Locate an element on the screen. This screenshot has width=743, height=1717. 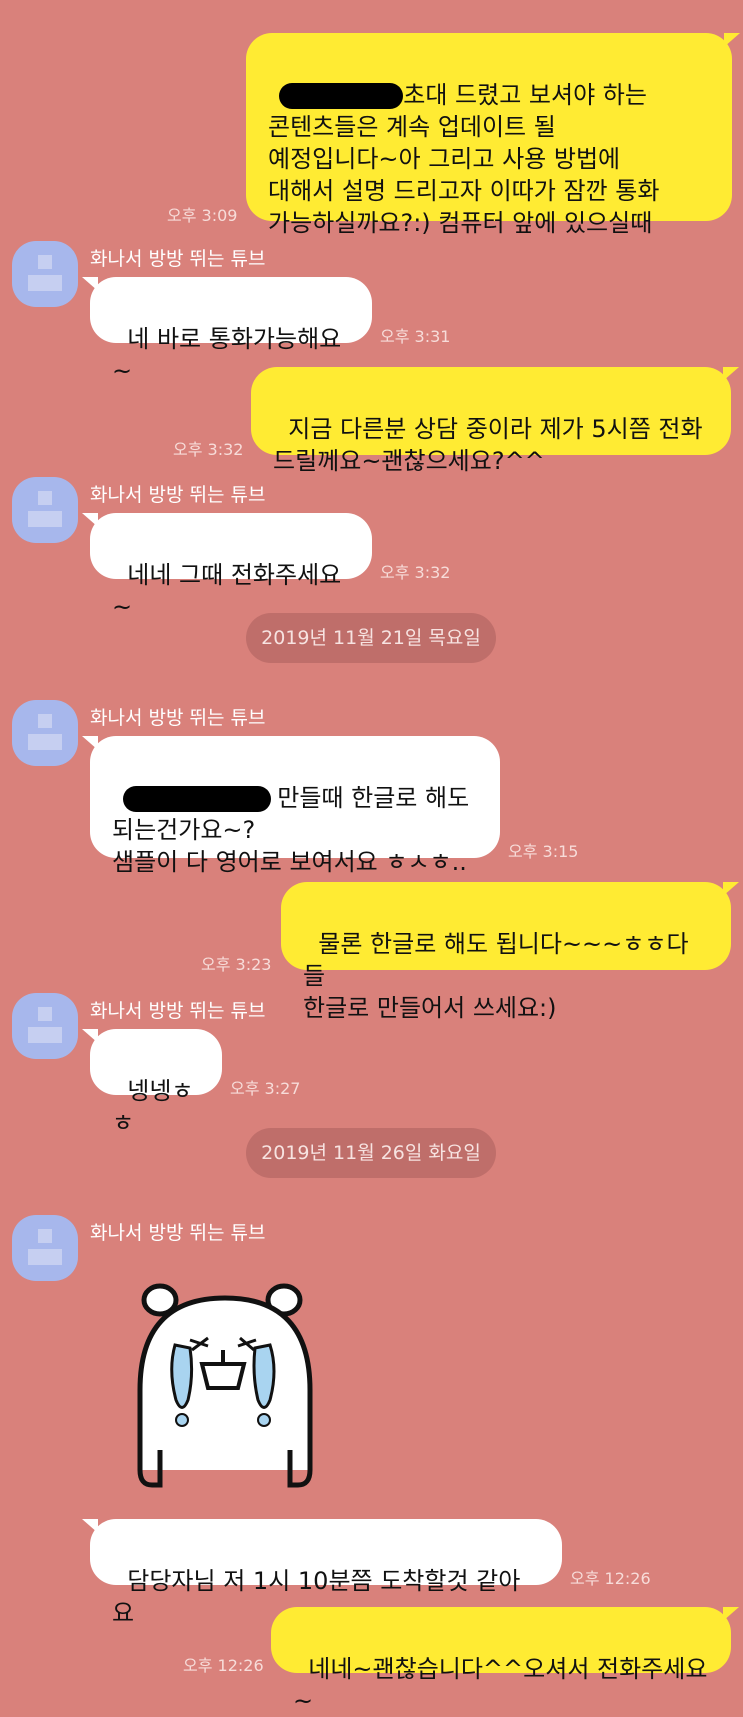
my-message-bubble: 네네~괜찮습니다^^오셔서 전화주세요~ is located at coordinates (505, 1661).